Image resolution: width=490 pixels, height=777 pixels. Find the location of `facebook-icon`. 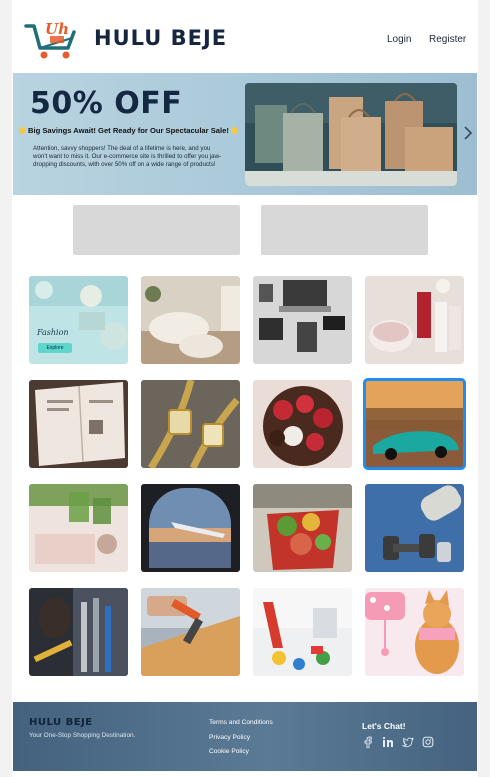

facebook-icon is located at coordinates (368, 742).